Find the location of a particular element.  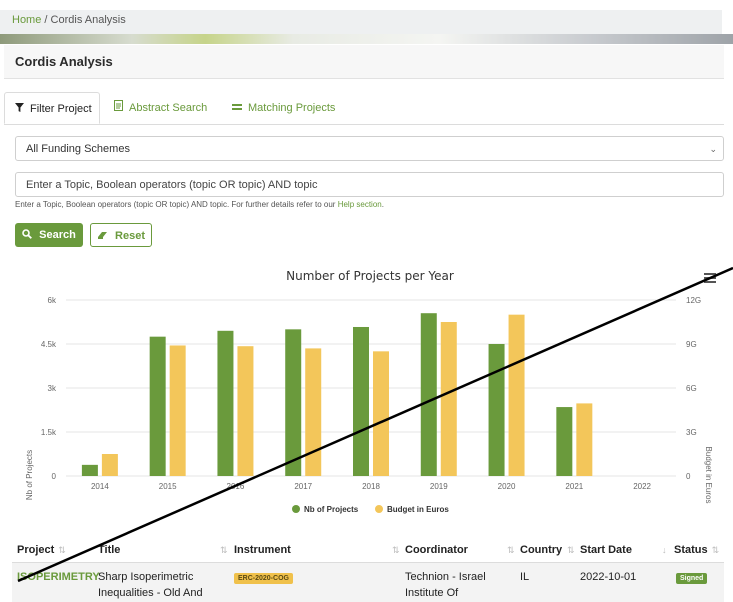

y-left-tick-label: 1.5k is located at coordinates (49, 432).